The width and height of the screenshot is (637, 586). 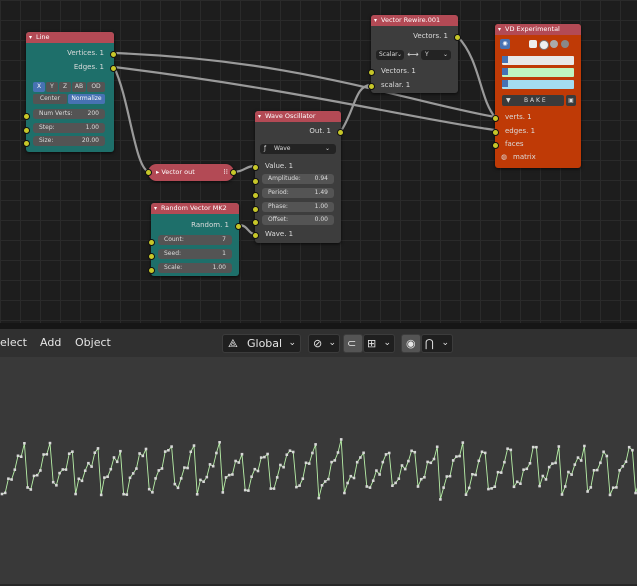 What do you see at coordinates (255, 235) in the screenshot?
I see `wave-input-socket` at bounding box center [255, 235].